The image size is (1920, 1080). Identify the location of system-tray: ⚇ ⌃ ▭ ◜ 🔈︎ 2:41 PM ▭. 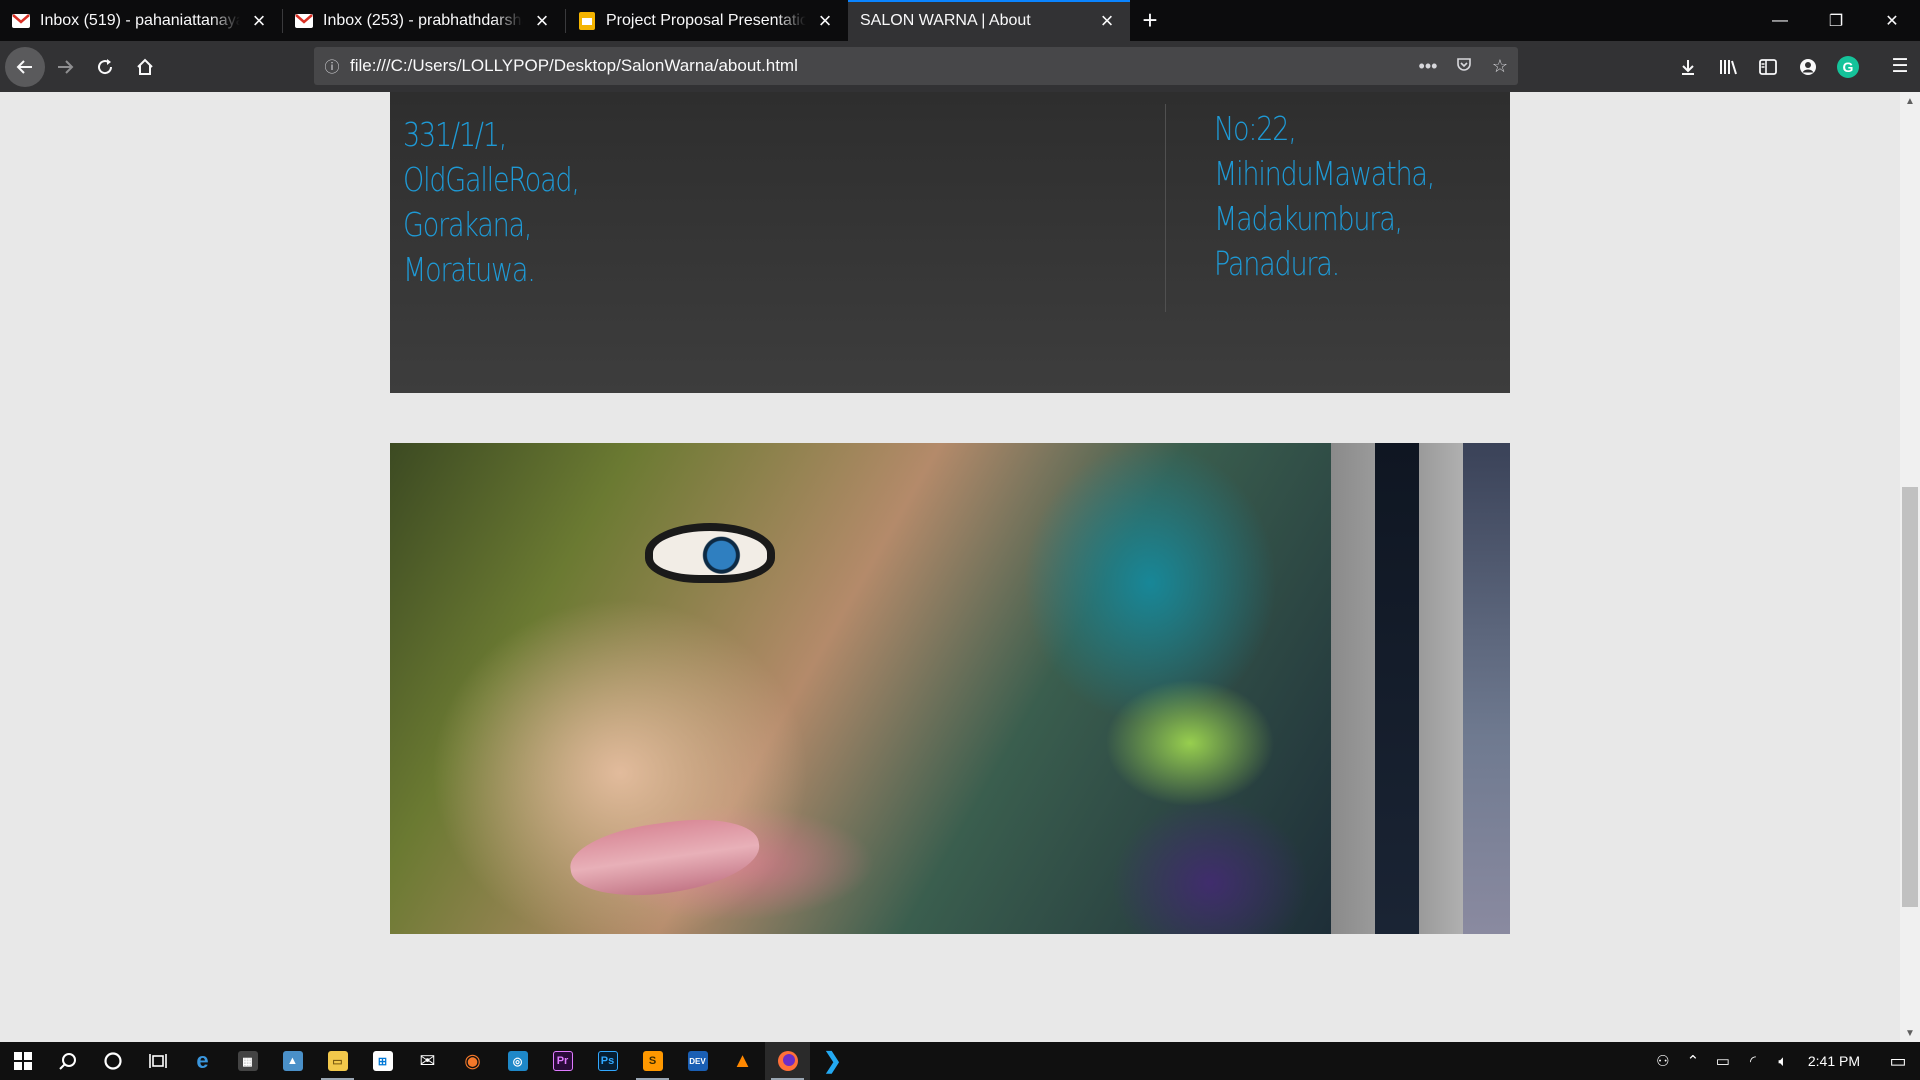
(1784, 1061).